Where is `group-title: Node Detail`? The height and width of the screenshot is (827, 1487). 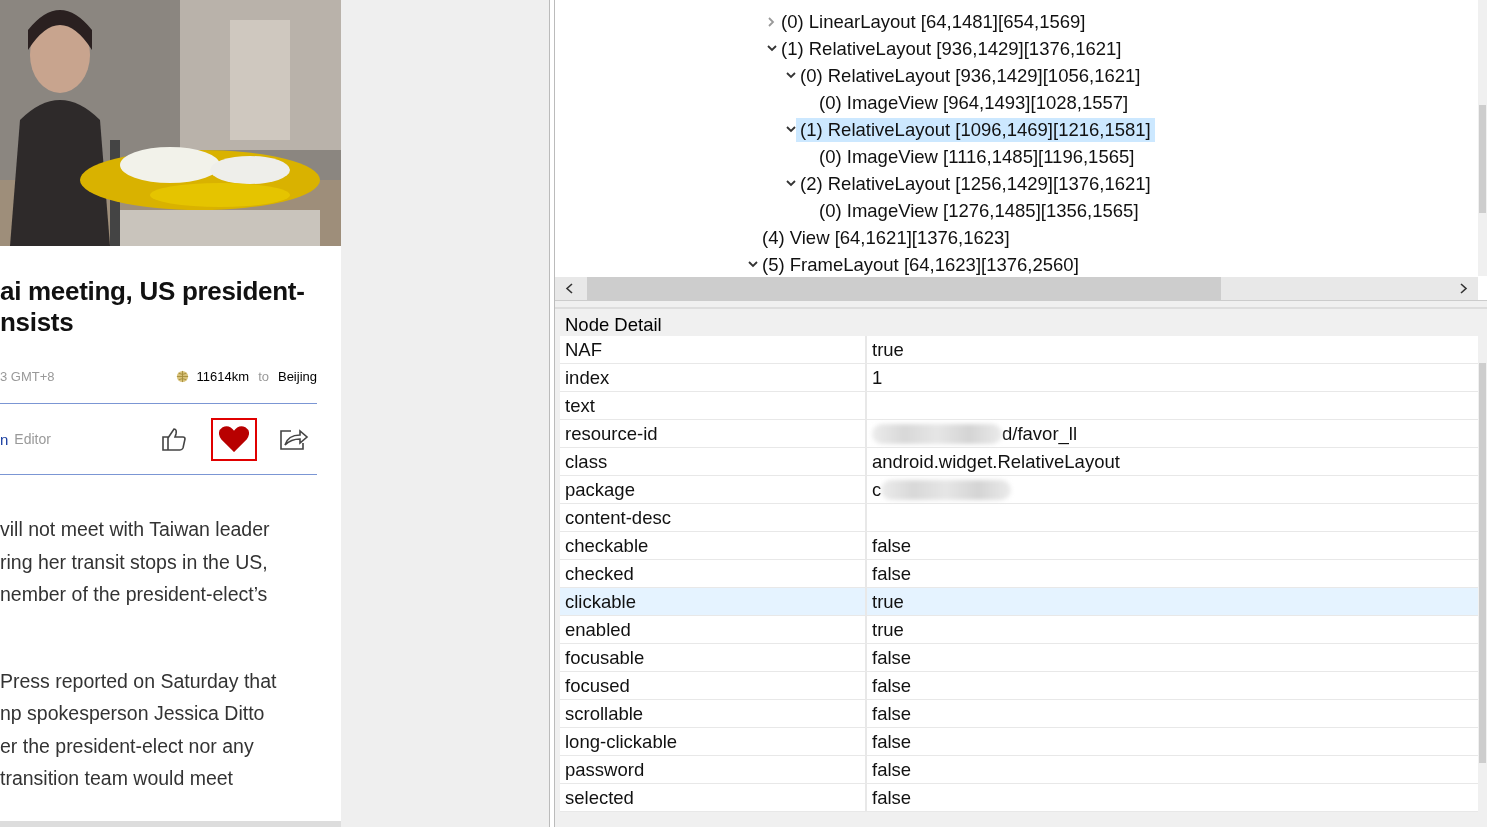 group-title: Node Detail is located at coordinates (613, 324).